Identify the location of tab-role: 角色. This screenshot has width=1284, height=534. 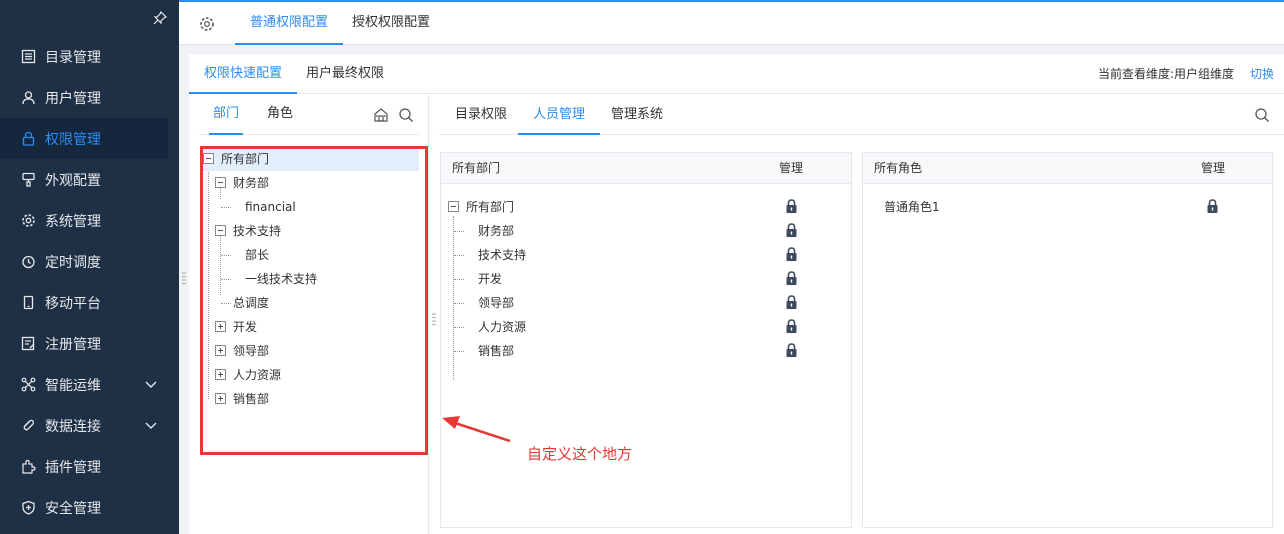
(280, 115).